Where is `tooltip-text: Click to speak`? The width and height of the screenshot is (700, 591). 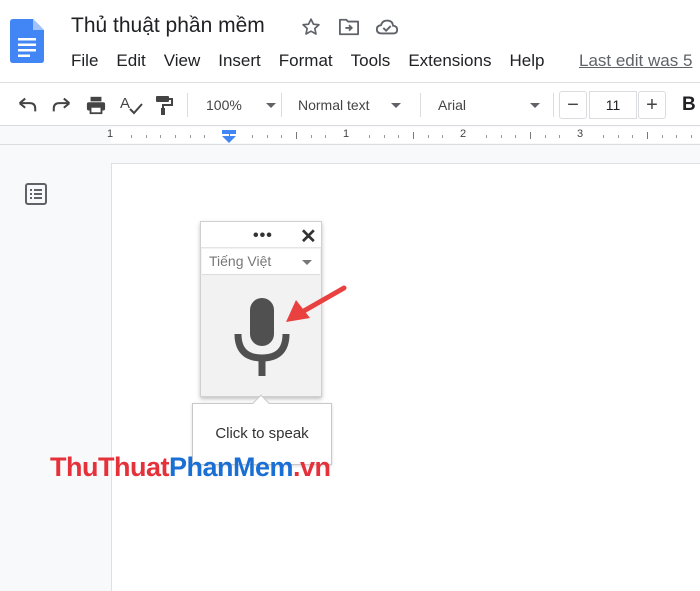 tooltip-text: Click to speak is located at coordinates (262, 433).